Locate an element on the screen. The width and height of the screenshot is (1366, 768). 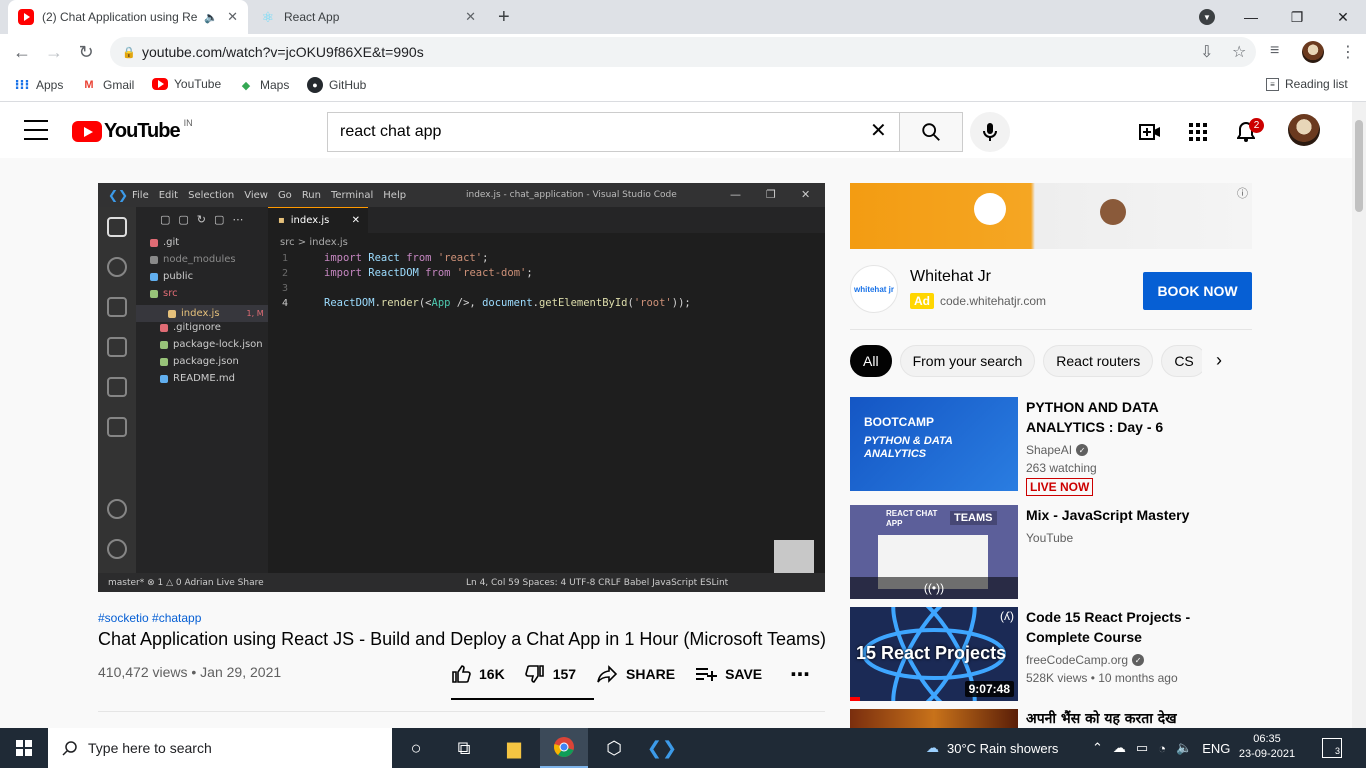
taskbar-search-box: Type here to search is located at coordinates (220, 748).